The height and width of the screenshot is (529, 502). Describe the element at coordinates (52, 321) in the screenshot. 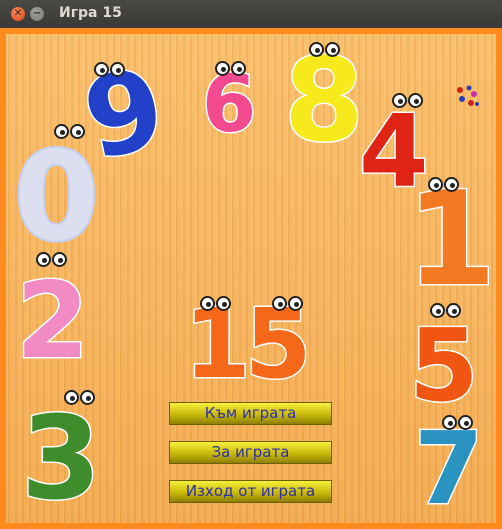

I see `digit-two: 2` at that location.